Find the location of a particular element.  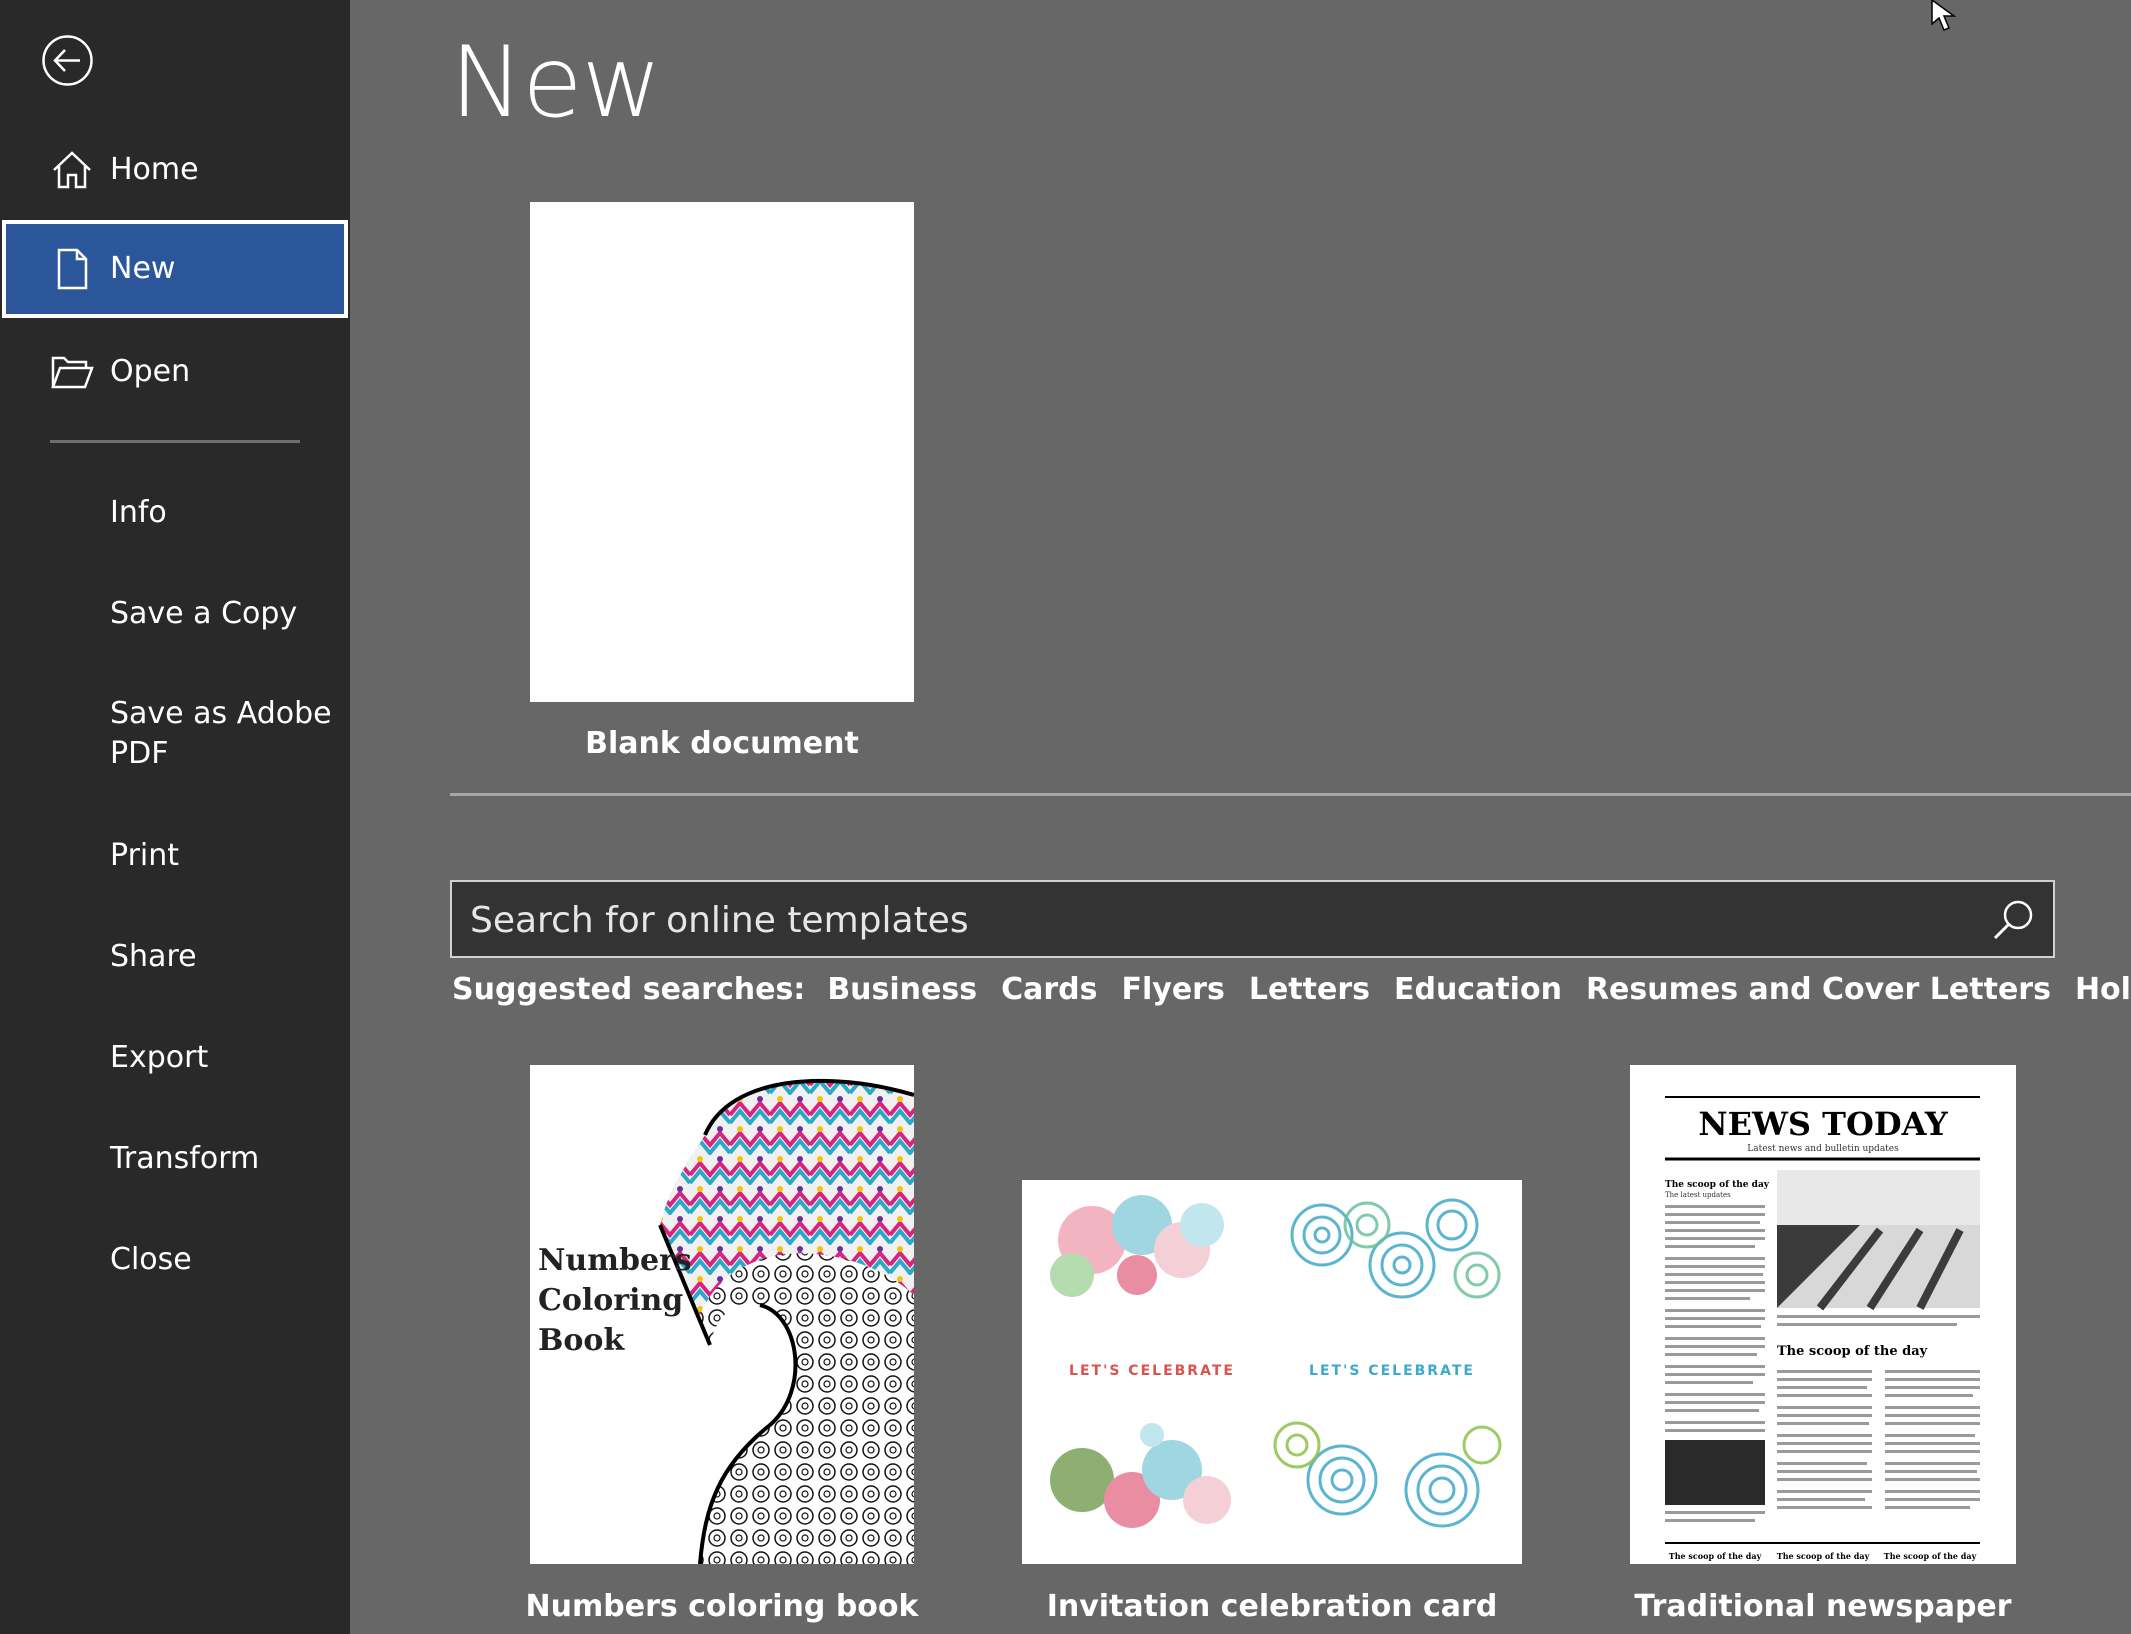

sidebar-item-print: Print is located at coordinates (144, 856).